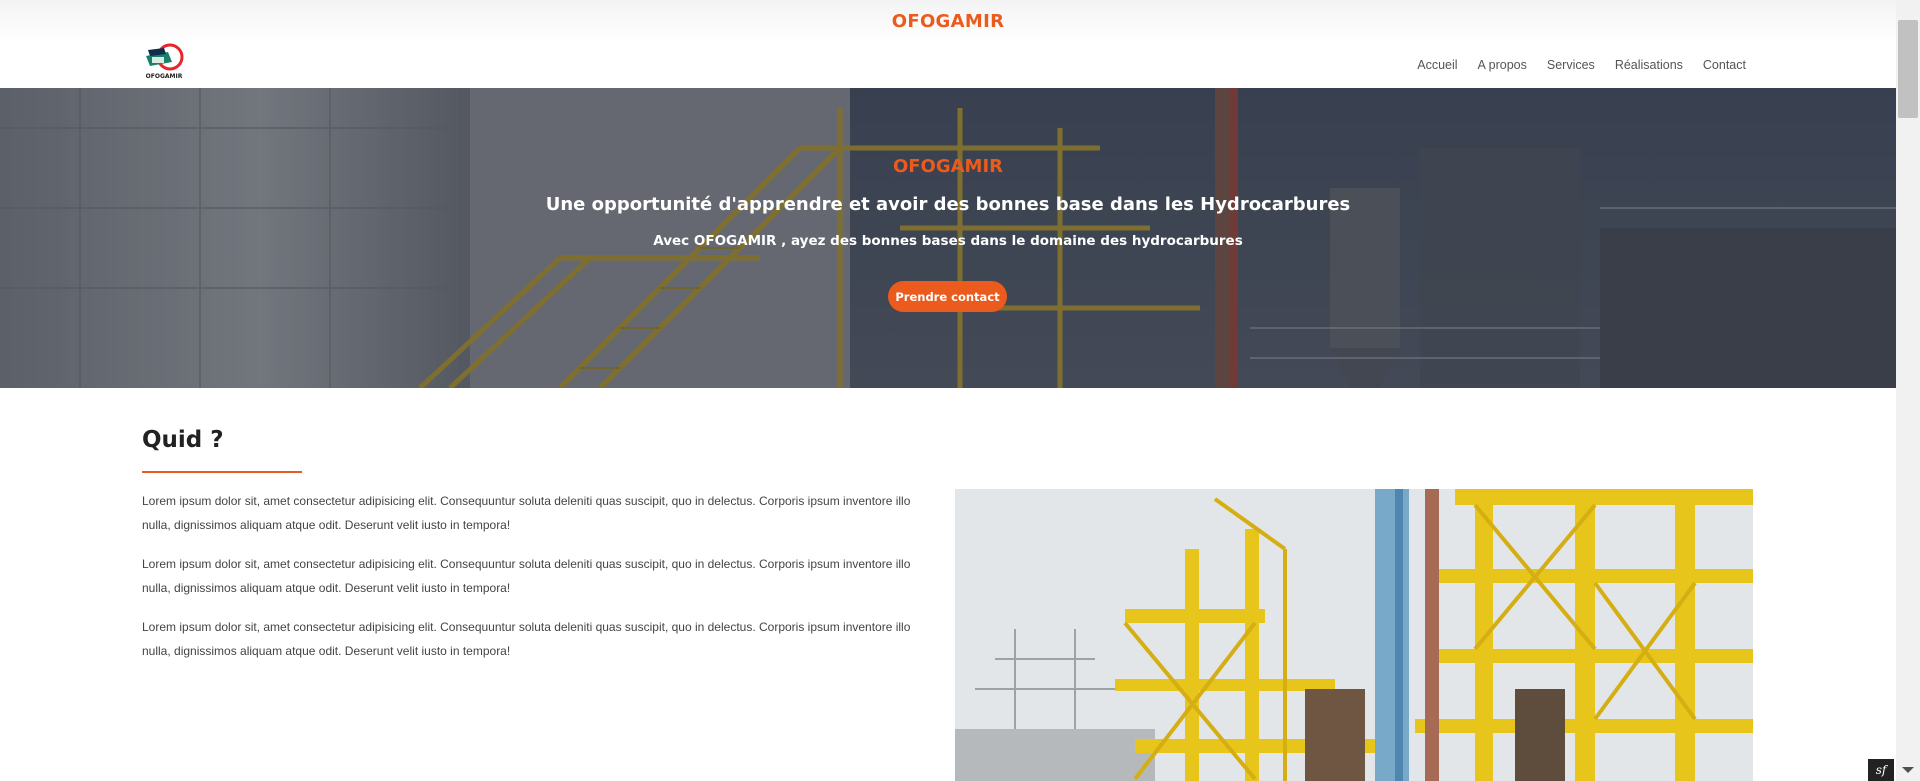 The height and width of the screenshot is (781, 1920). Describe the element at coordinates (222, 472) in the screenshot. I see `title-underline` at that location.